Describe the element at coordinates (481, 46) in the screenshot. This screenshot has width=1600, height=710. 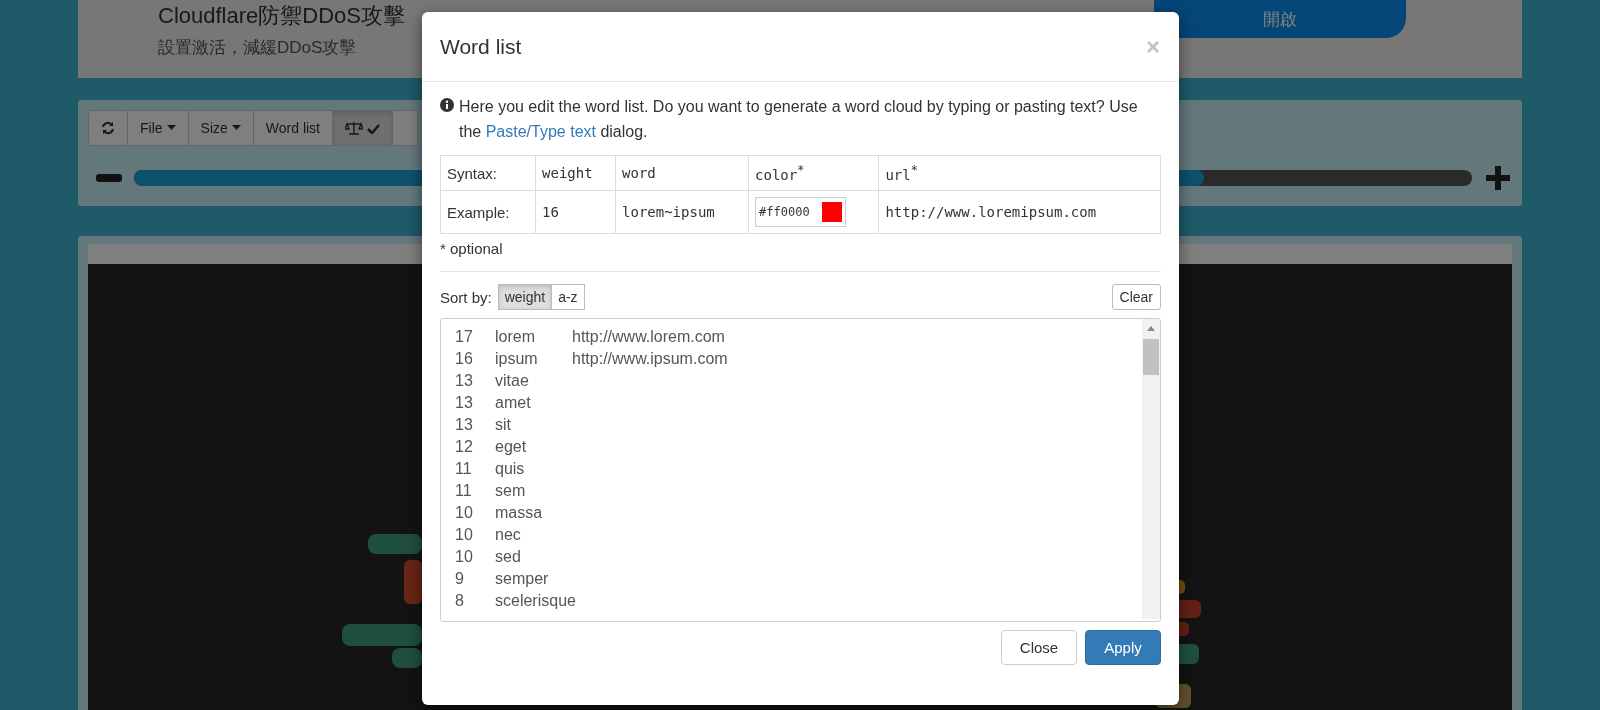
I see `dialog-title: Word list` at that location.